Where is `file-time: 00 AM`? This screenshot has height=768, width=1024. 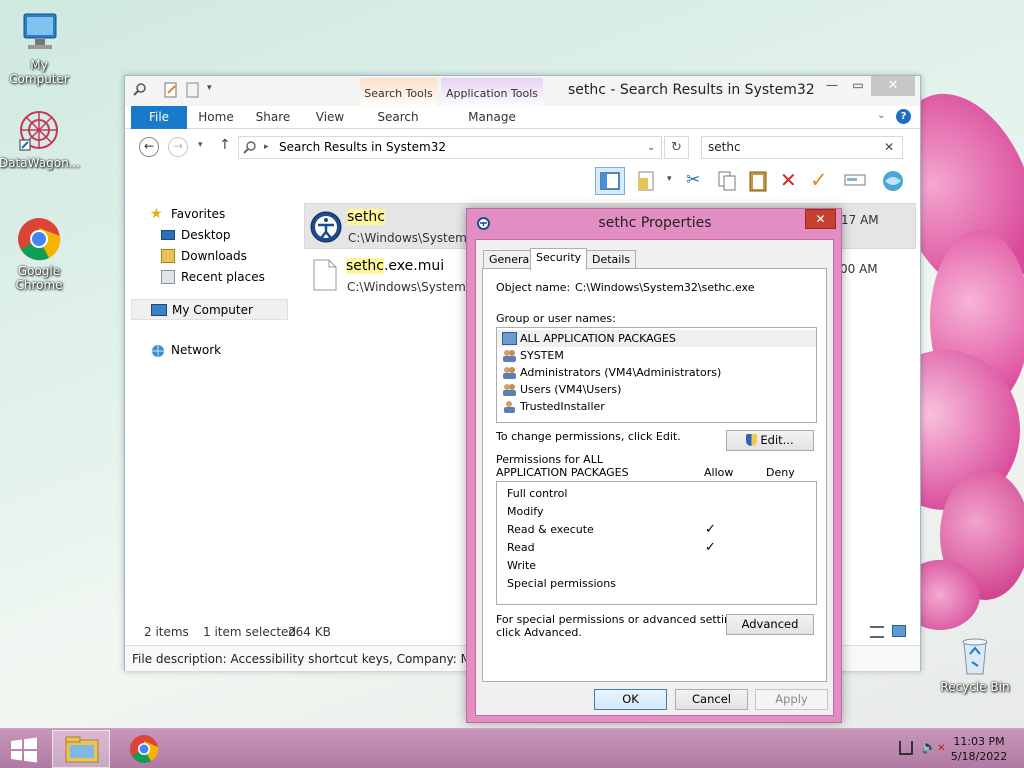 file-time: 00 AM is located at coordinates (859, 269).